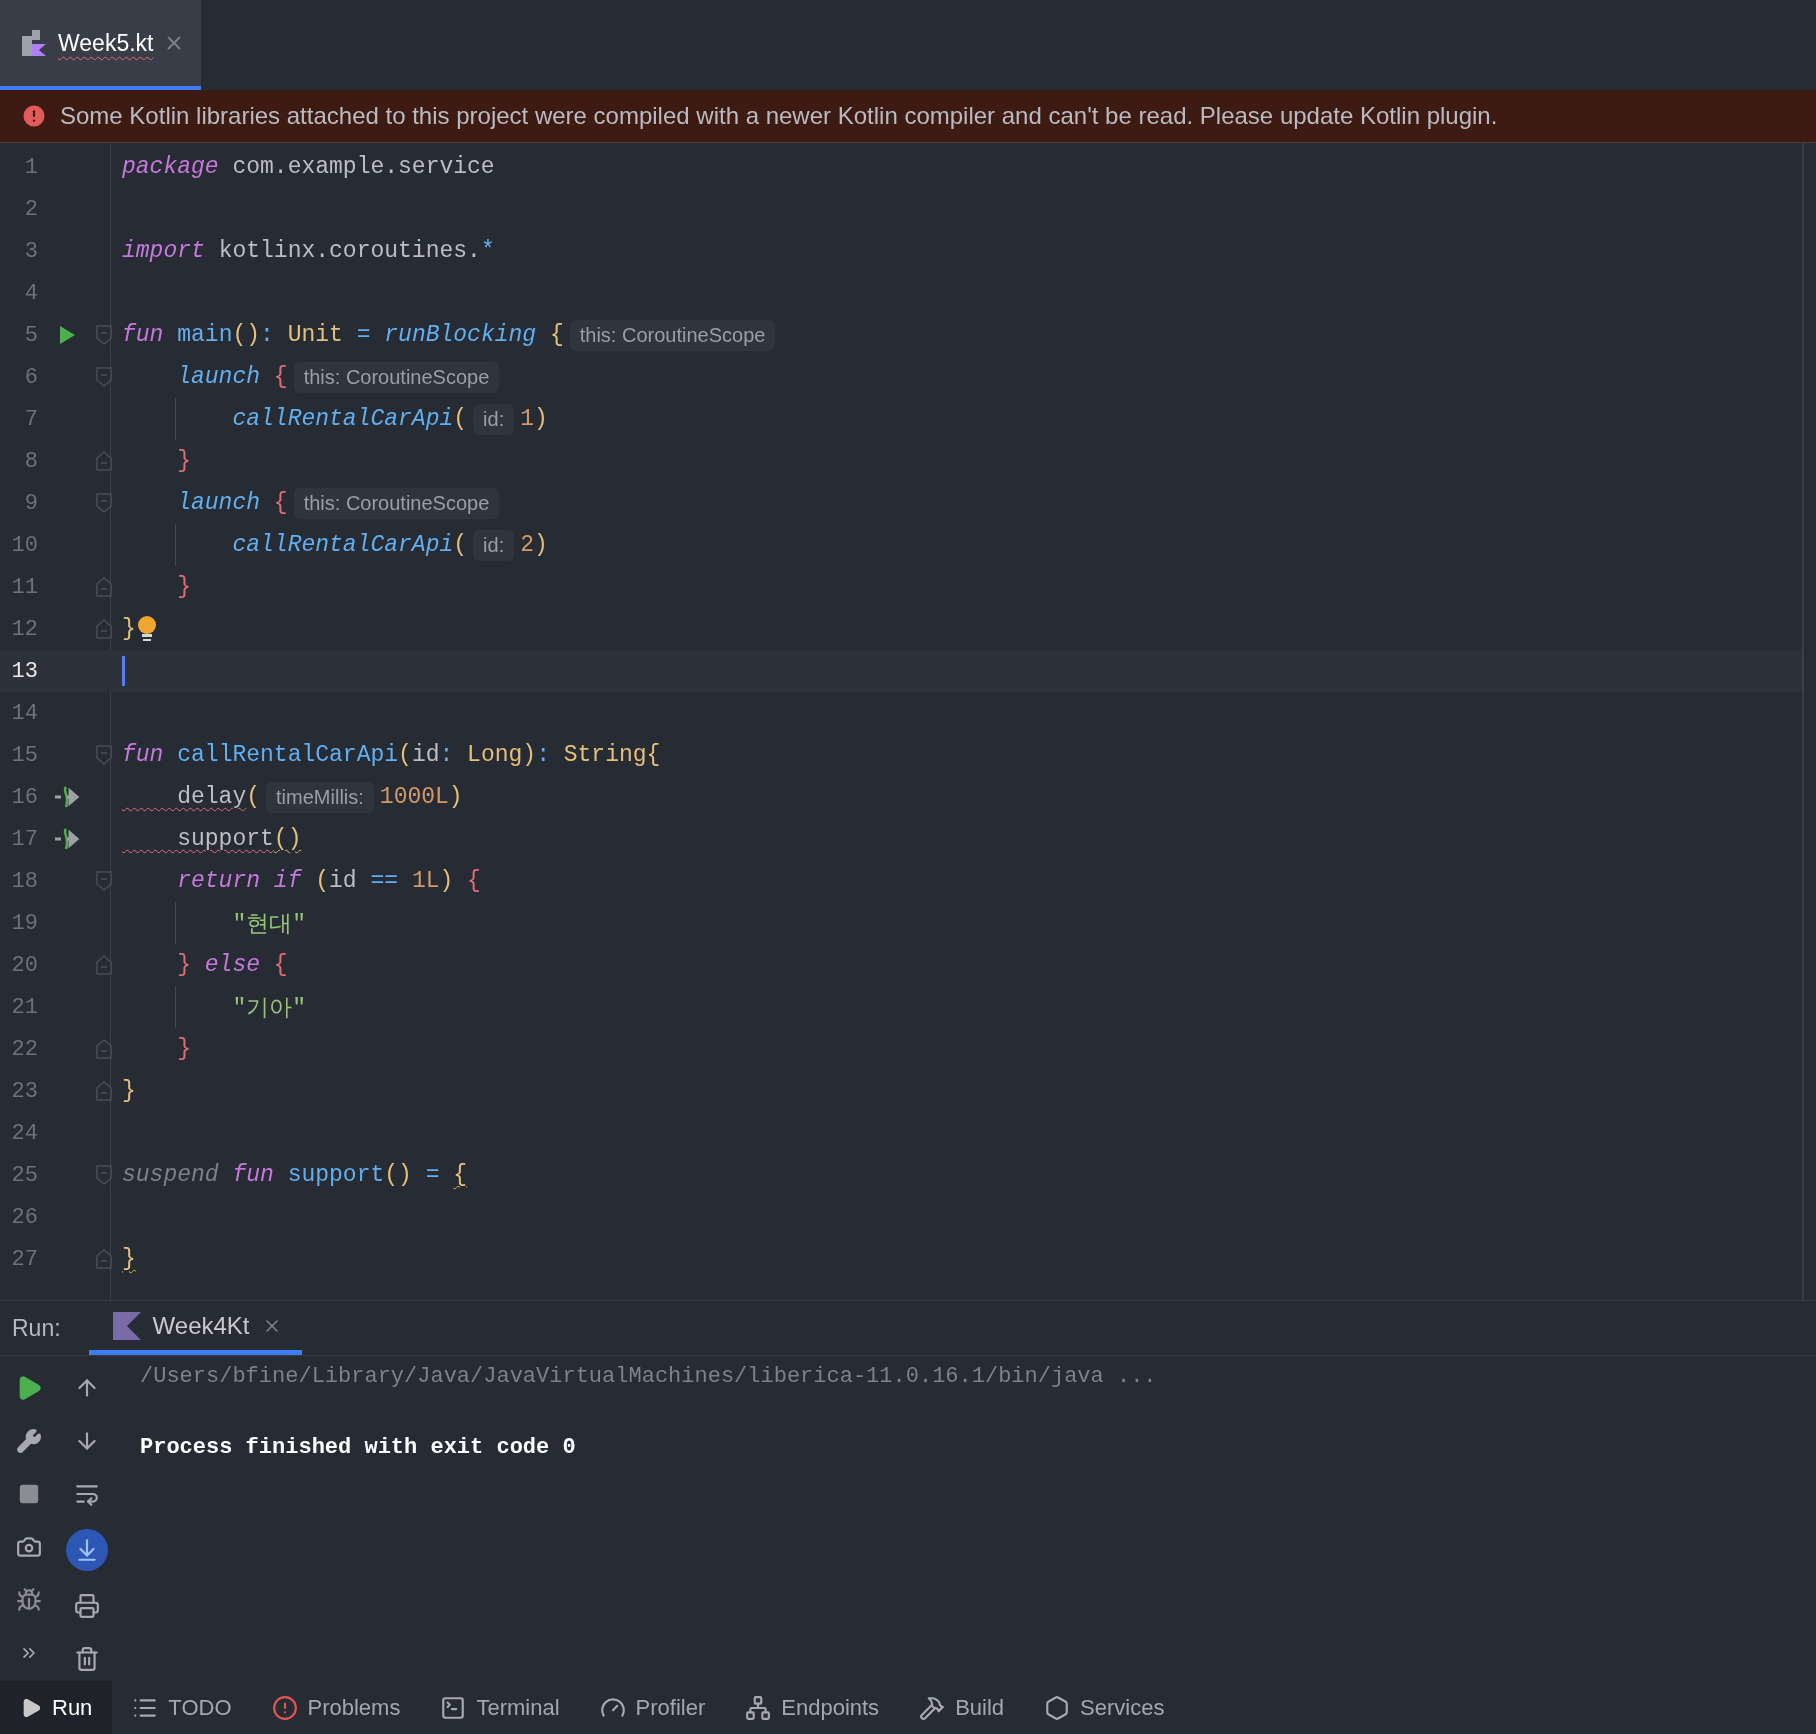 The height and width of the screenshot is (1734, 1816). Describe the element at coordinates (195, 1328) in the screenshot. I see `run-tab: Week4Kt` at that location.